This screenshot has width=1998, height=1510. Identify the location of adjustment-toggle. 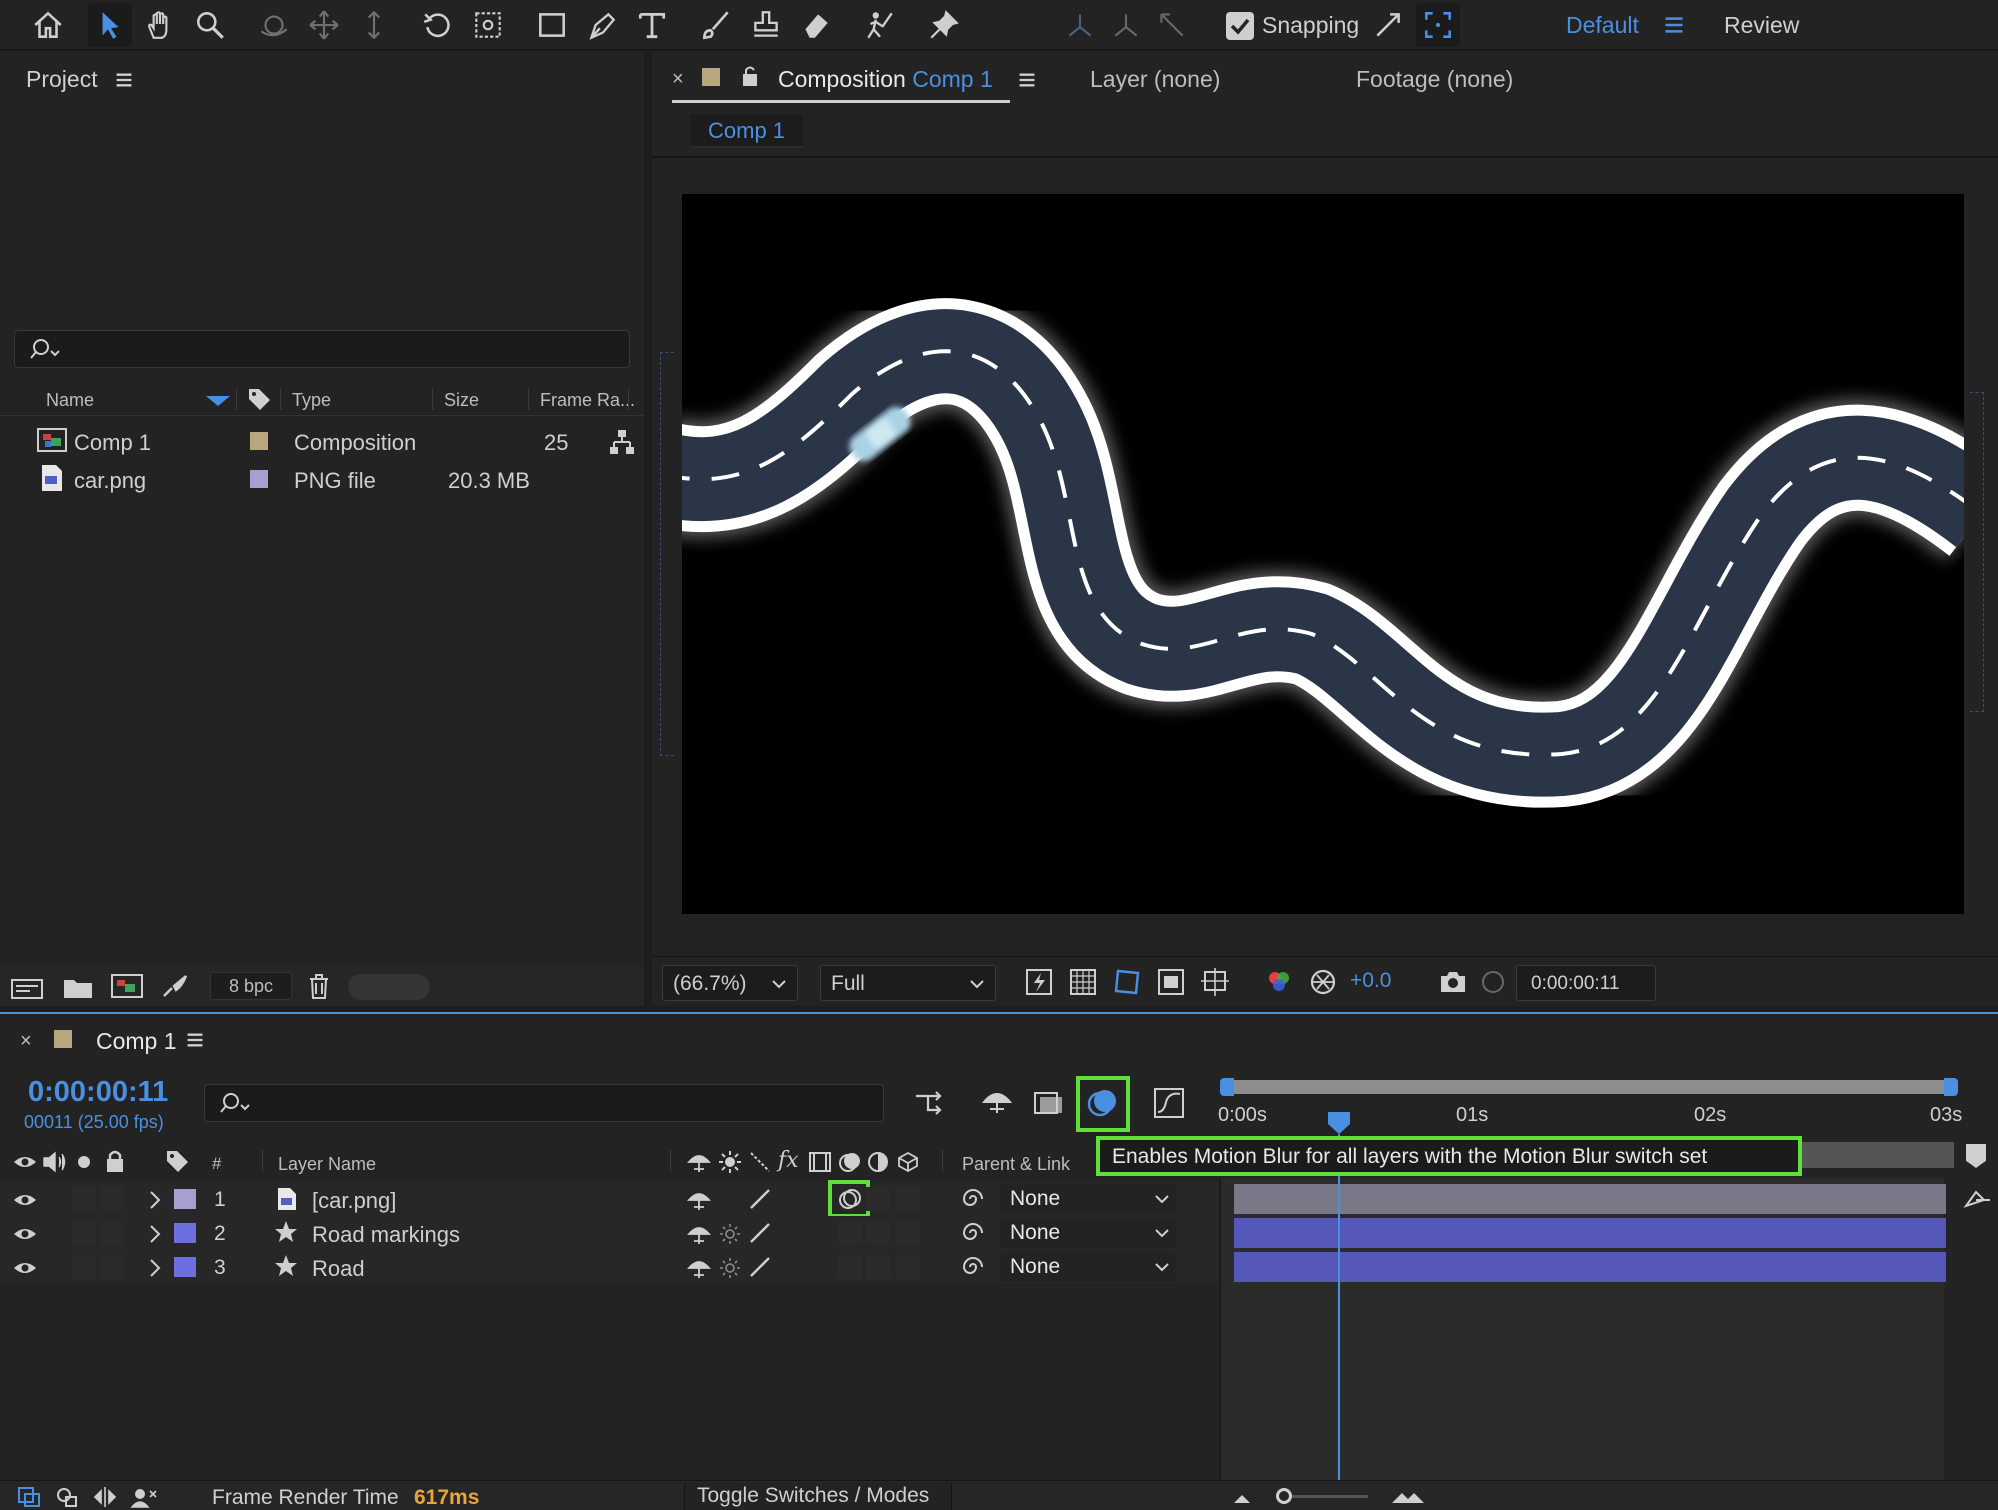
(878, 1267).